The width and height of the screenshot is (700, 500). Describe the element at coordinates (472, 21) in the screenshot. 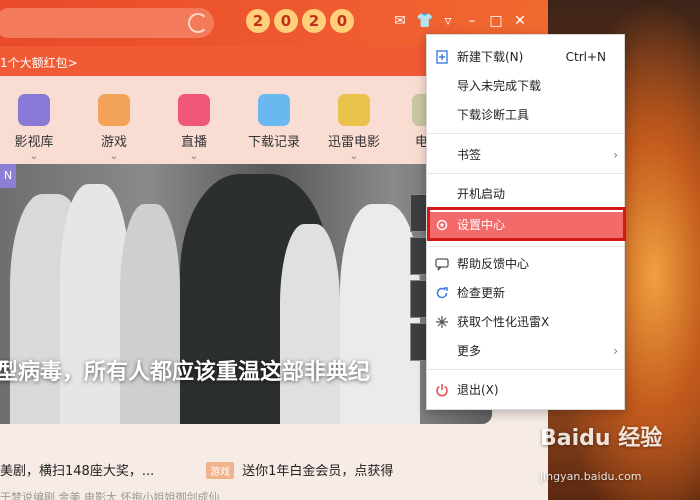

I see `minimize-icon: –` at that location.